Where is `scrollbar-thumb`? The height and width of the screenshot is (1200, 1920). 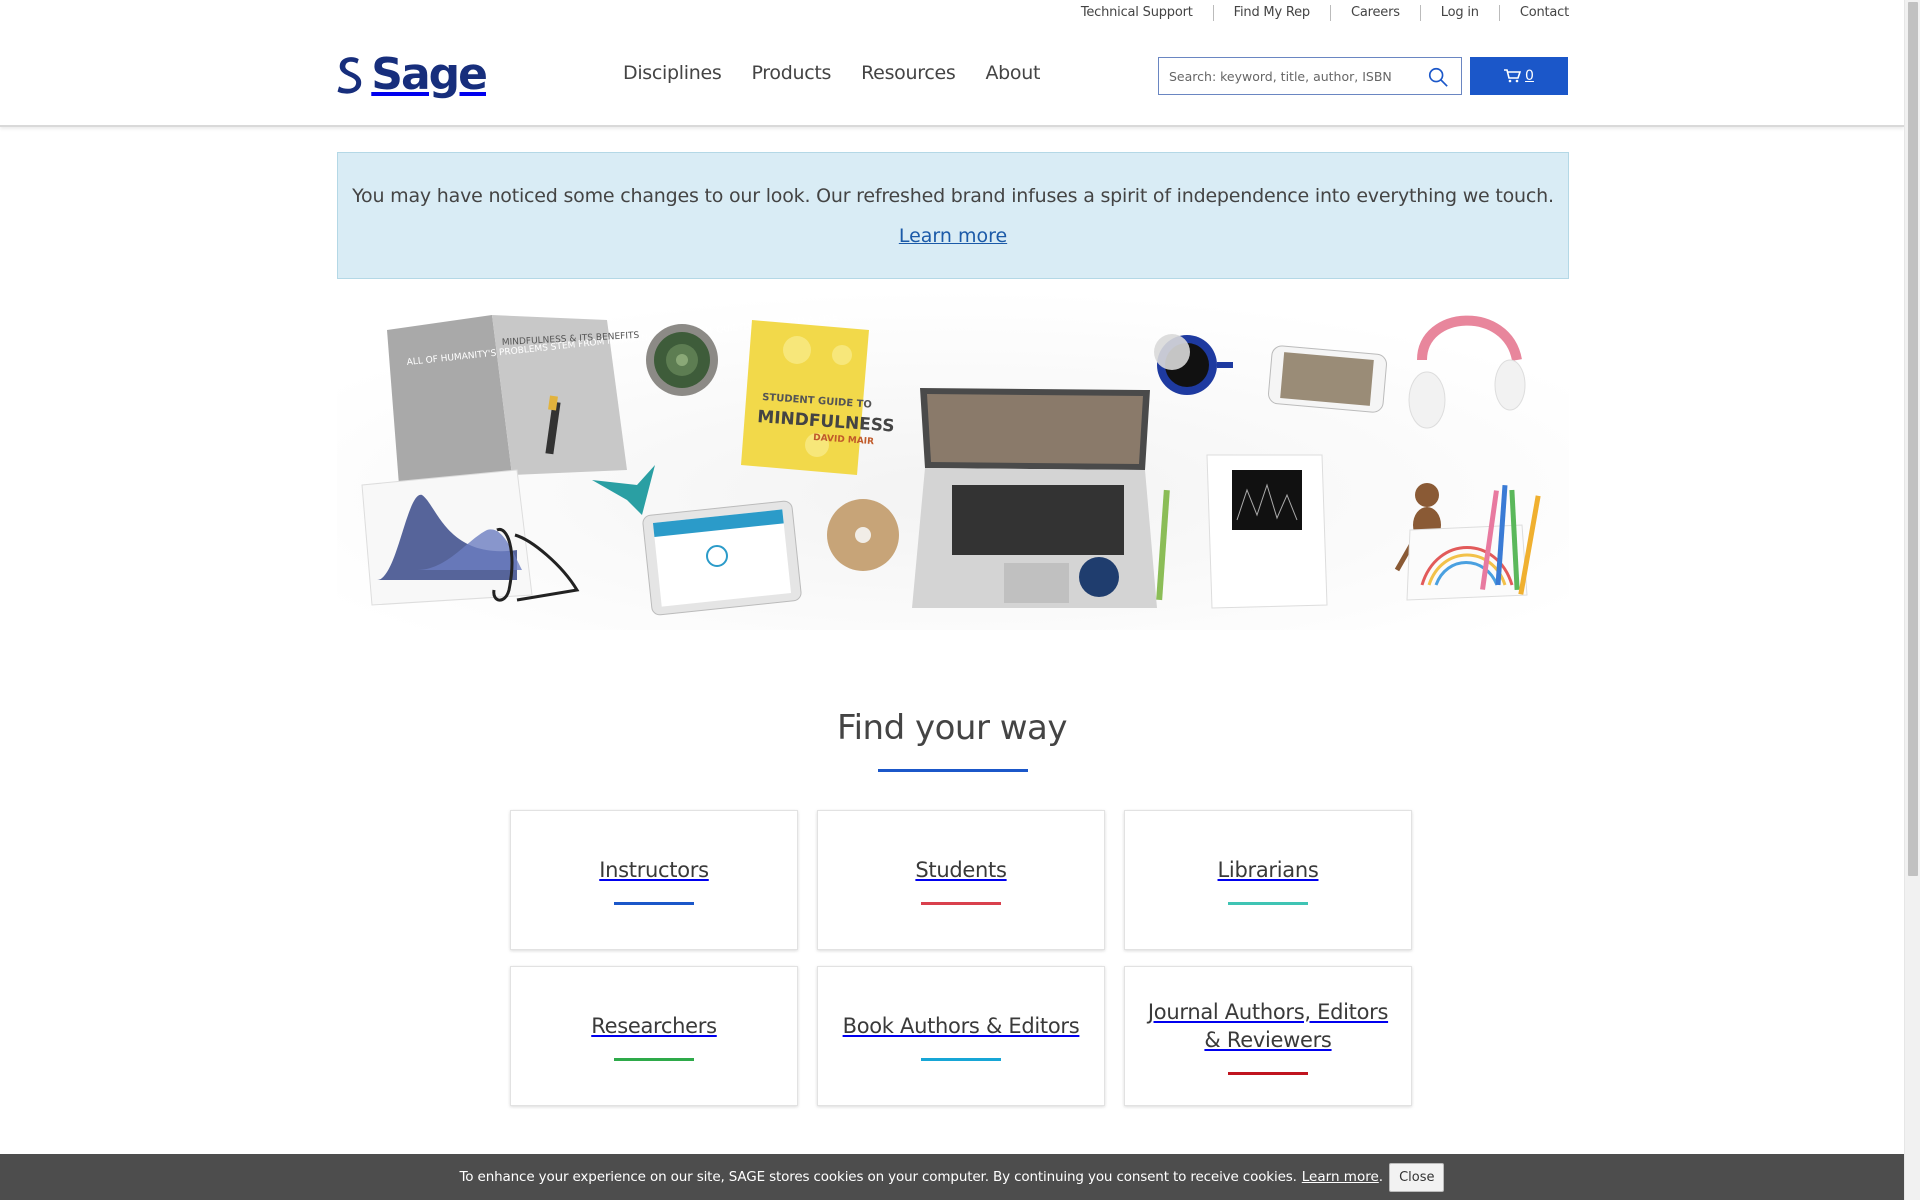 scrollbar-thumb is located at coordinates (1913, 439).